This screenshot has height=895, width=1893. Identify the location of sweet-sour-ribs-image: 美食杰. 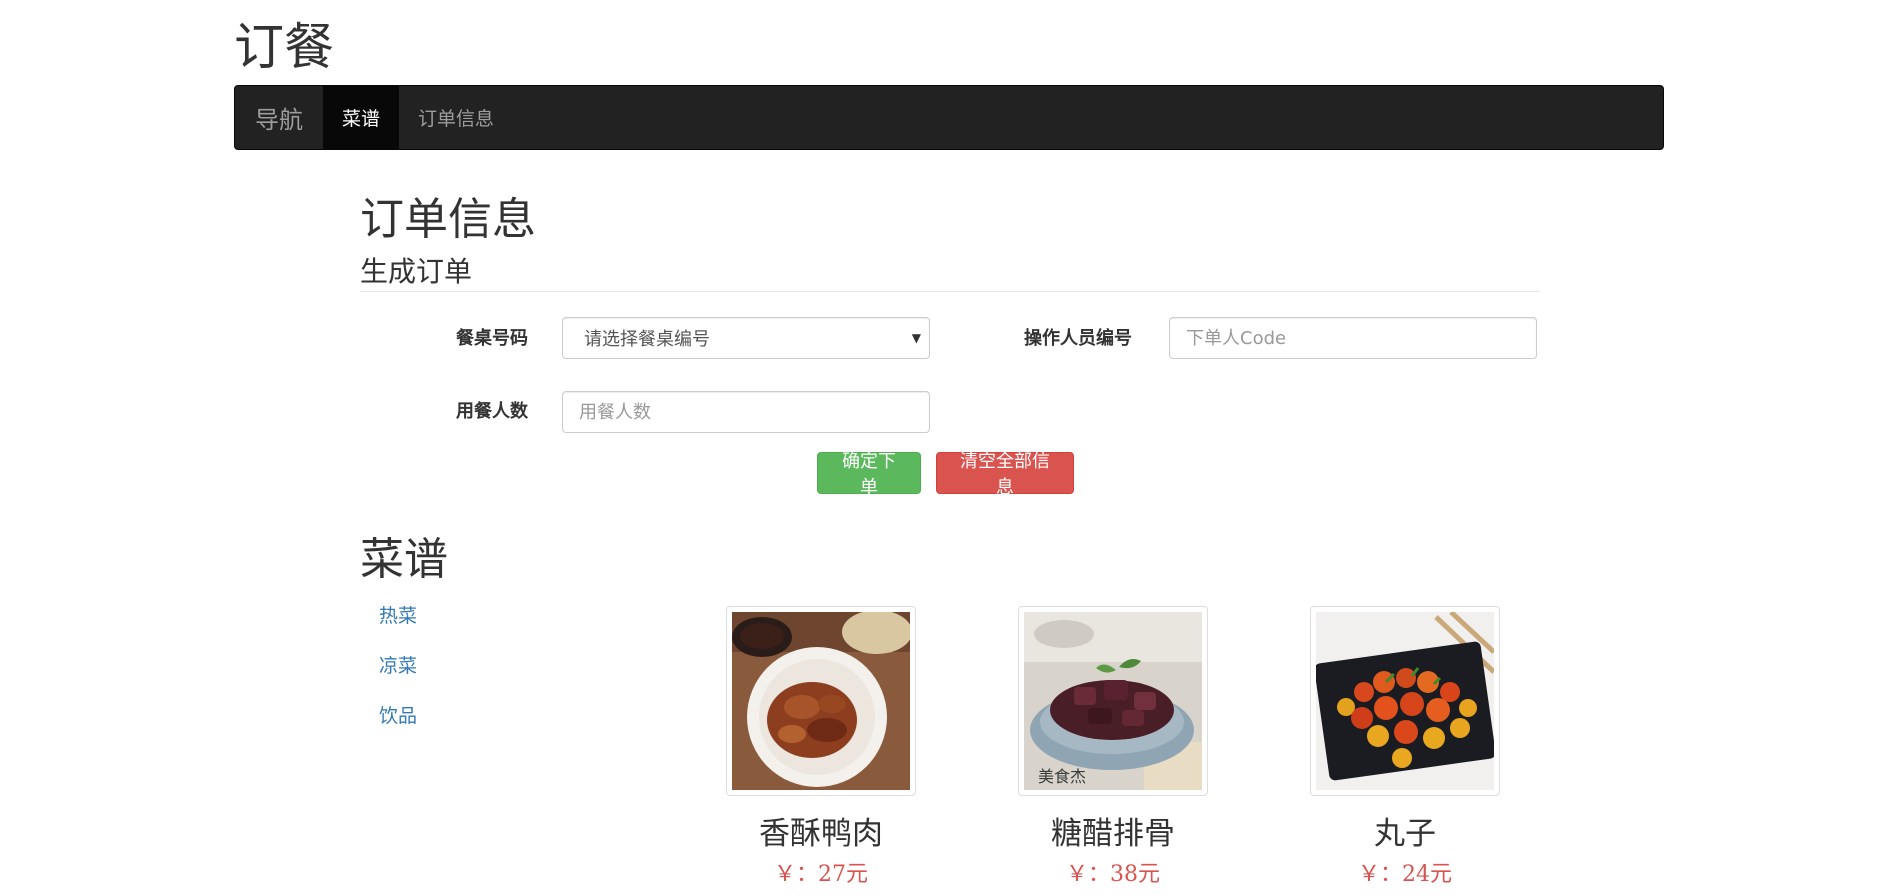
(1113, 701).